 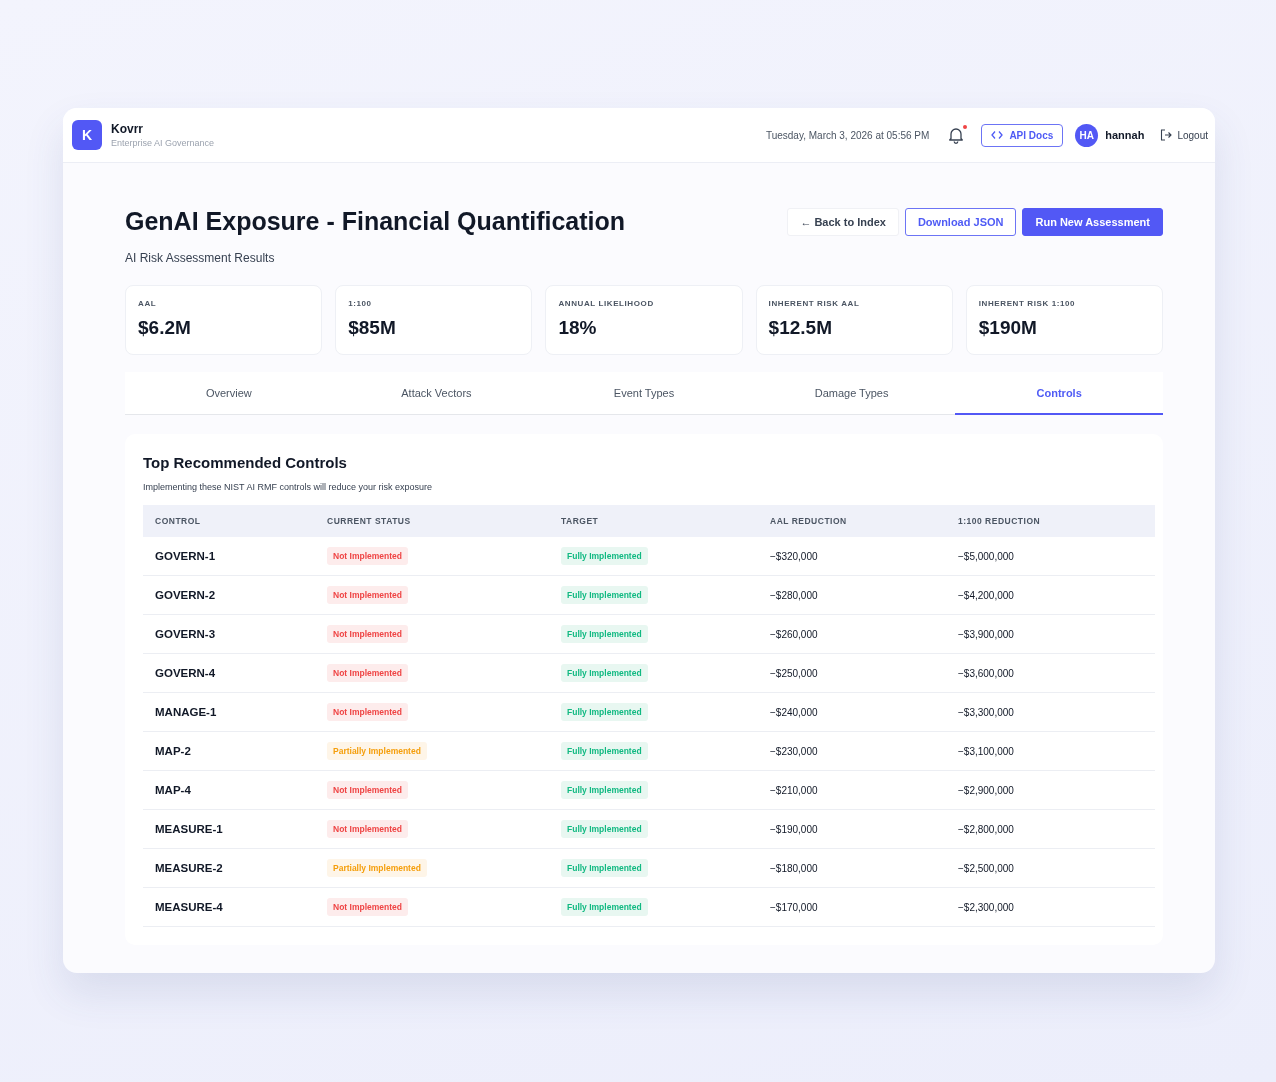 I want to click on logout-icon, so click(x=1166, y=135).